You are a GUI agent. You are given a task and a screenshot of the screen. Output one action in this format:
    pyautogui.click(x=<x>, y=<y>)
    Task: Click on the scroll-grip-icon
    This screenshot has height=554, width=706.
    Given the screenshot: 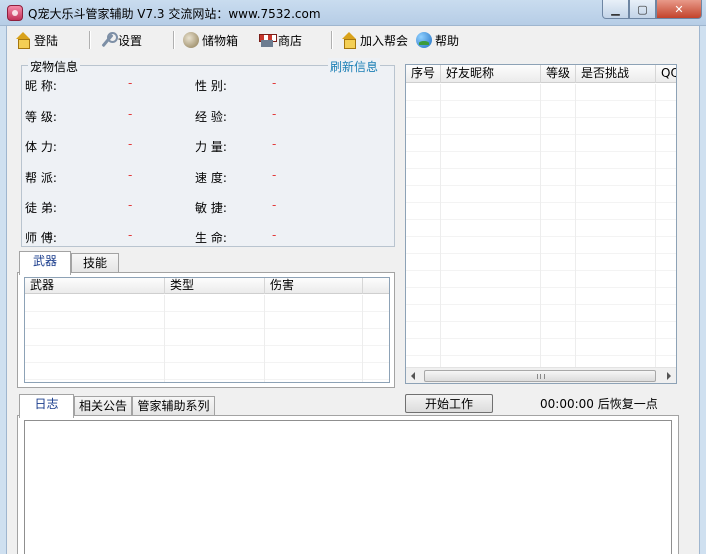 What is the action you would take?
    pyautogui.click(x=541, y=376)
    